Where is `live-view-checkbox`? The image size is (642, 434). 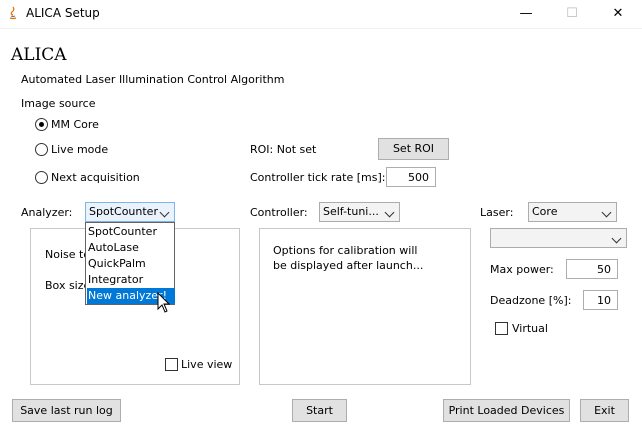
live-view-checkbox is located at coordinates (171, 364).